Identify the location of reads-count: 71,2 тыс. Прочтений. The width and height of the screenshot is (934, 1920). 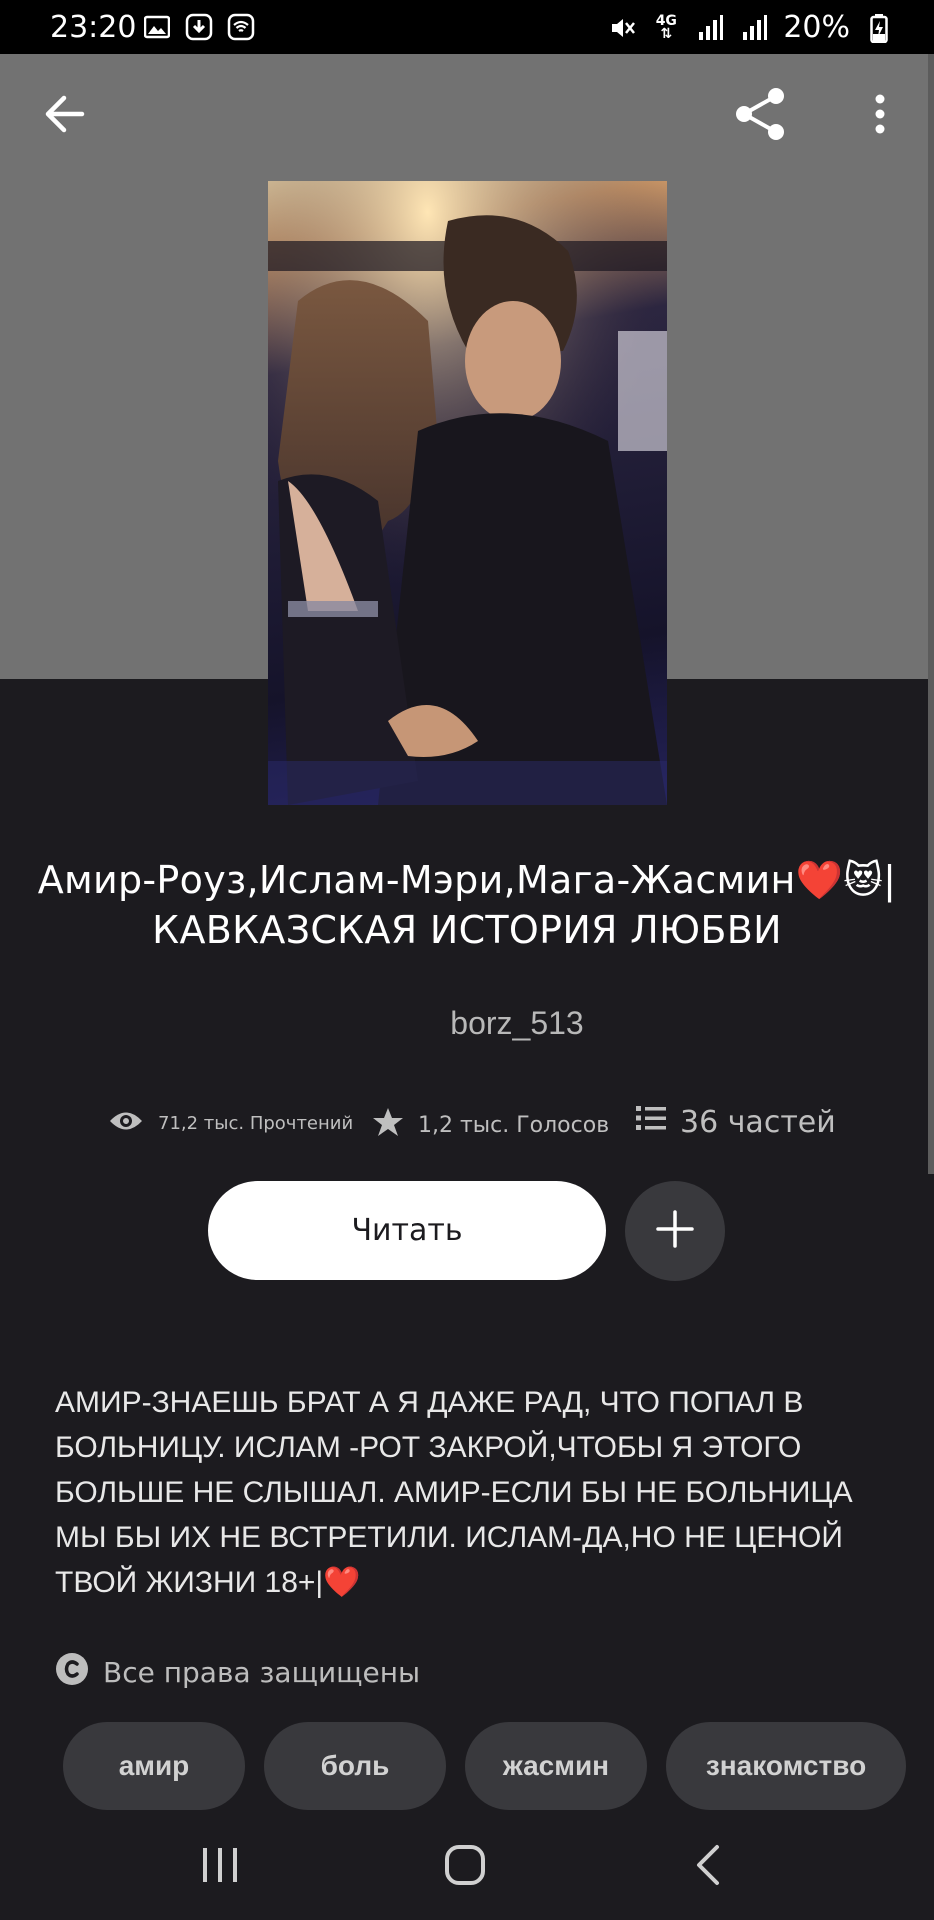
(256, 1123).